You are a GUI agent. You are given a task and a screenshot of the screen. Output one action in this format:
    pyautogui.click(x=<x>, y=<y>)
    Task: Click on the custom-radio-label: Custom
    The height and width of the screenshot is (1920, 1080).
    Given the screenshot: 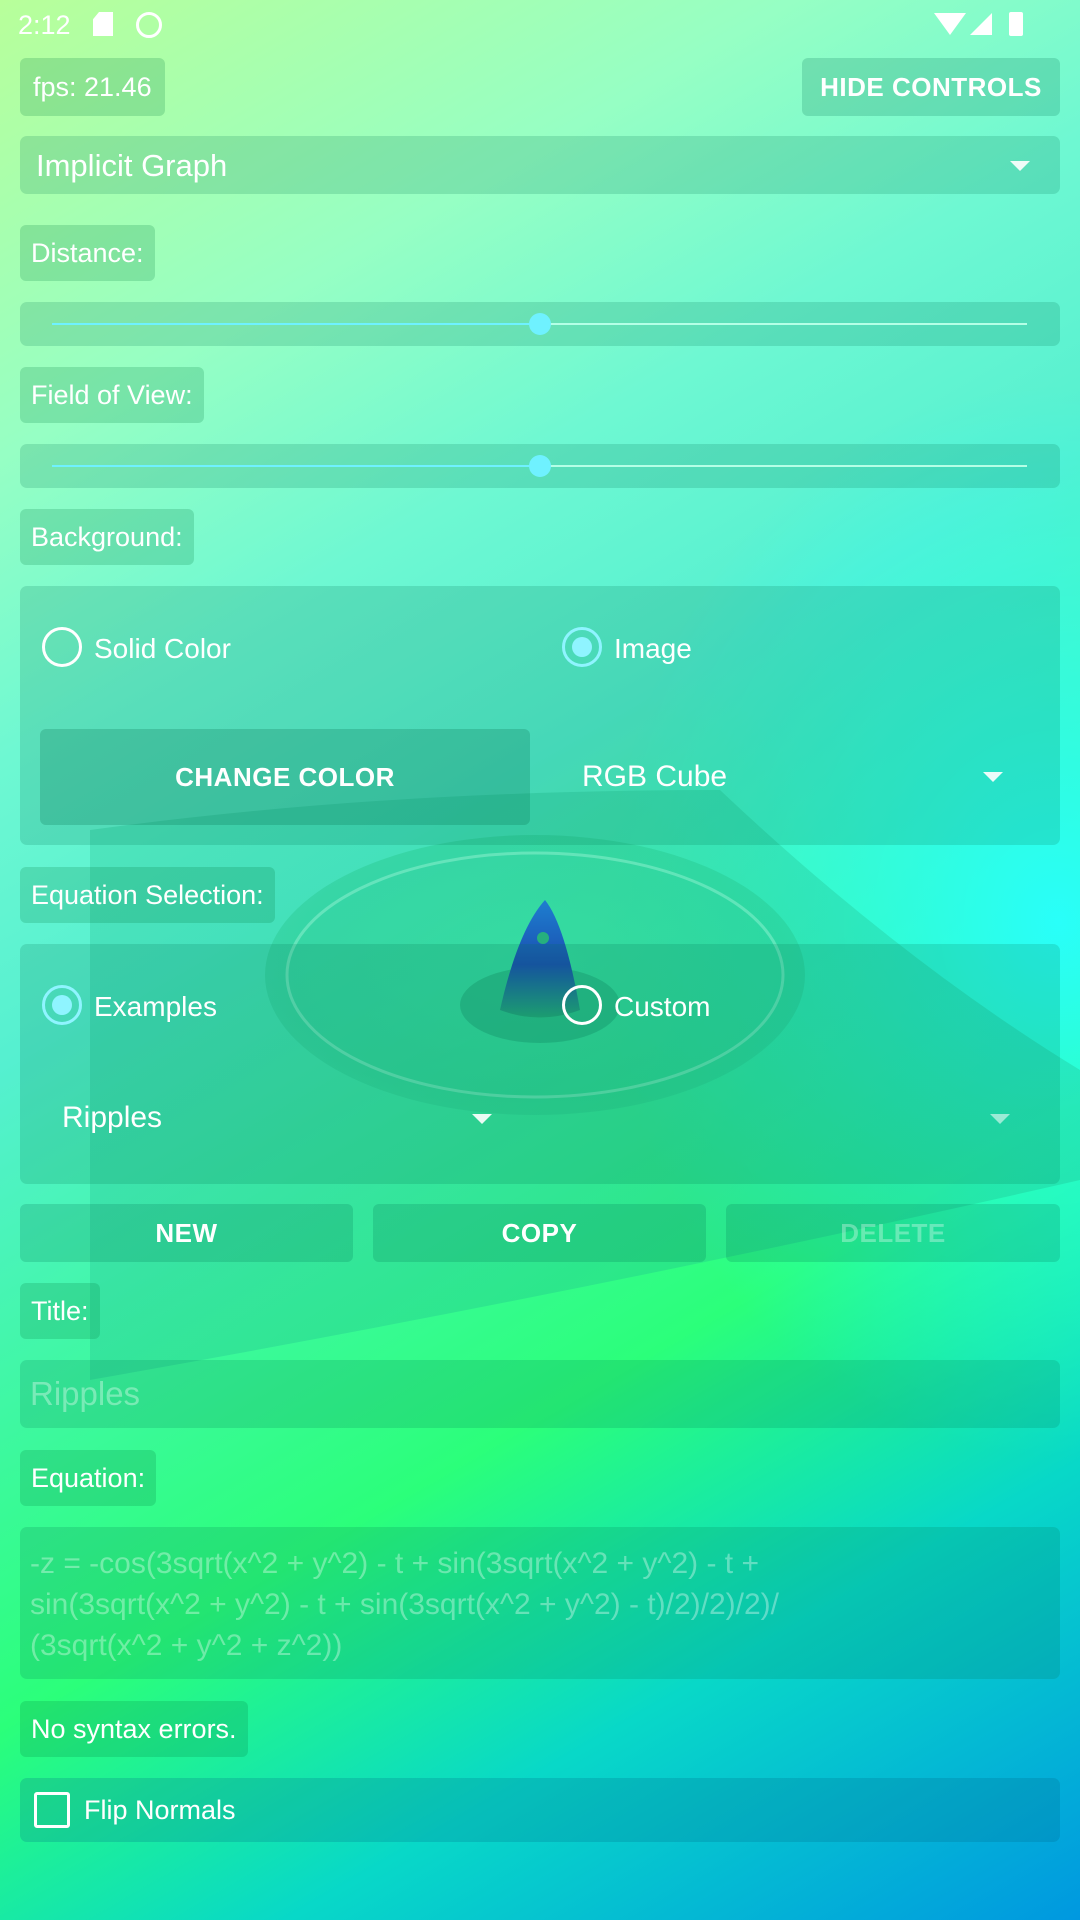 What is the action you would take?
    pyautogui.click(x=662, y=1007)
    